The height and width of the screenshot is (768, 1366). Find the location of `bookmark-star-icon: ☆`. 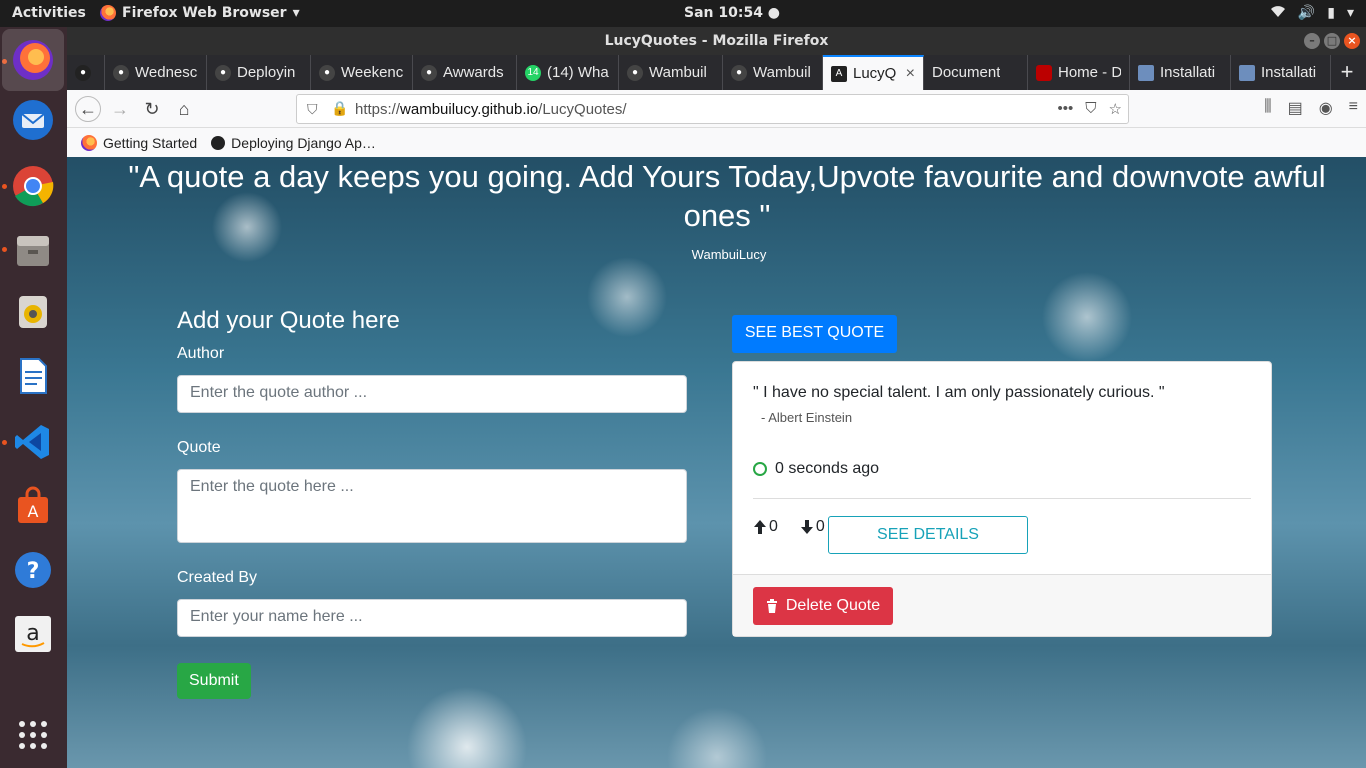

bookmark-star-icon: ☆ is located at coordinates (1115, 109).